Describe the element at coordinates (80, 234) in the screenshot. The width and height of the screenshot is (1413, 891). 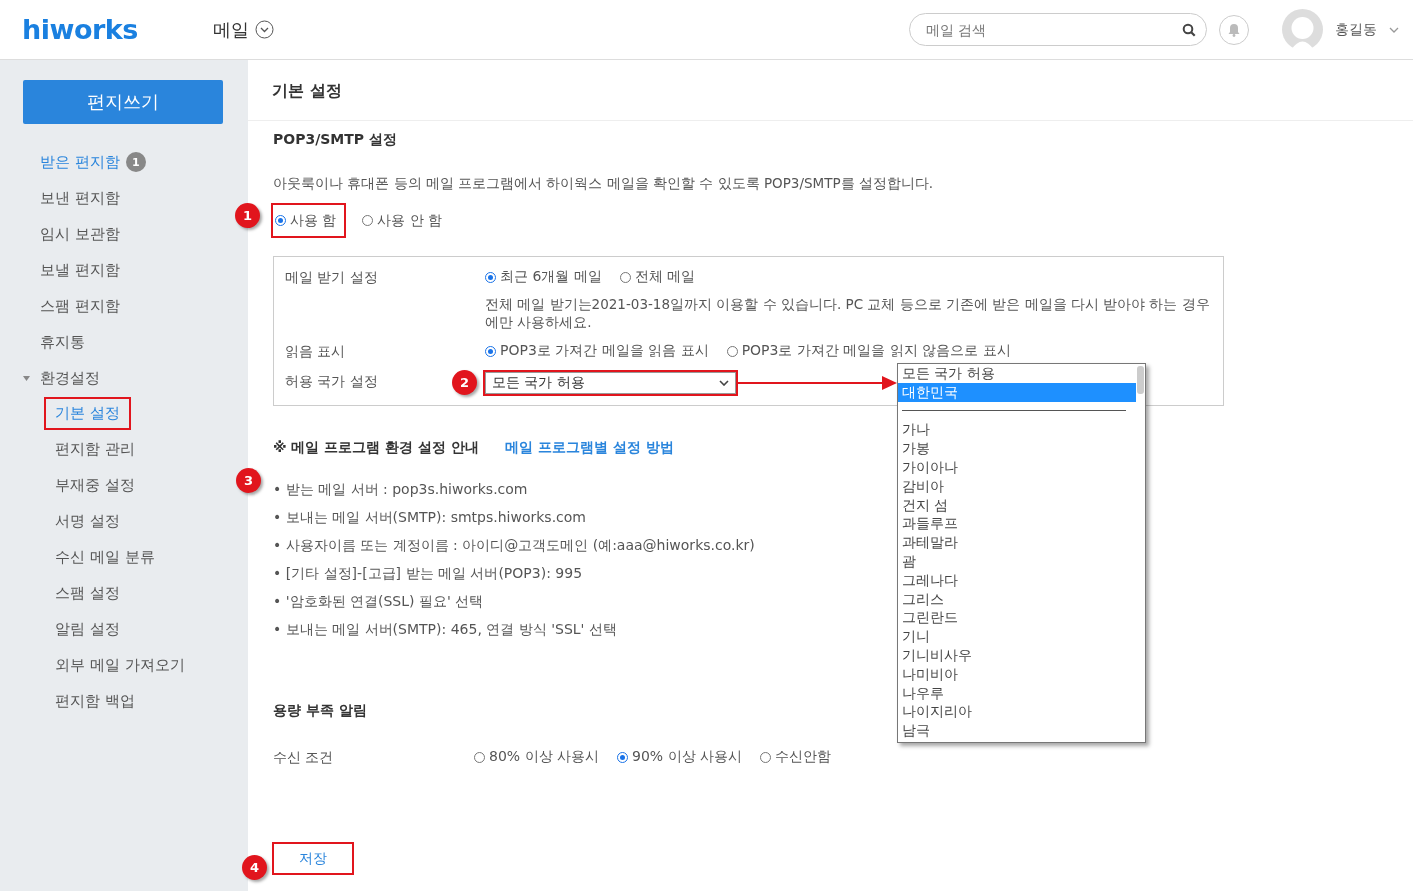
I see `sidebar-item: 임시 보관함` at that location.